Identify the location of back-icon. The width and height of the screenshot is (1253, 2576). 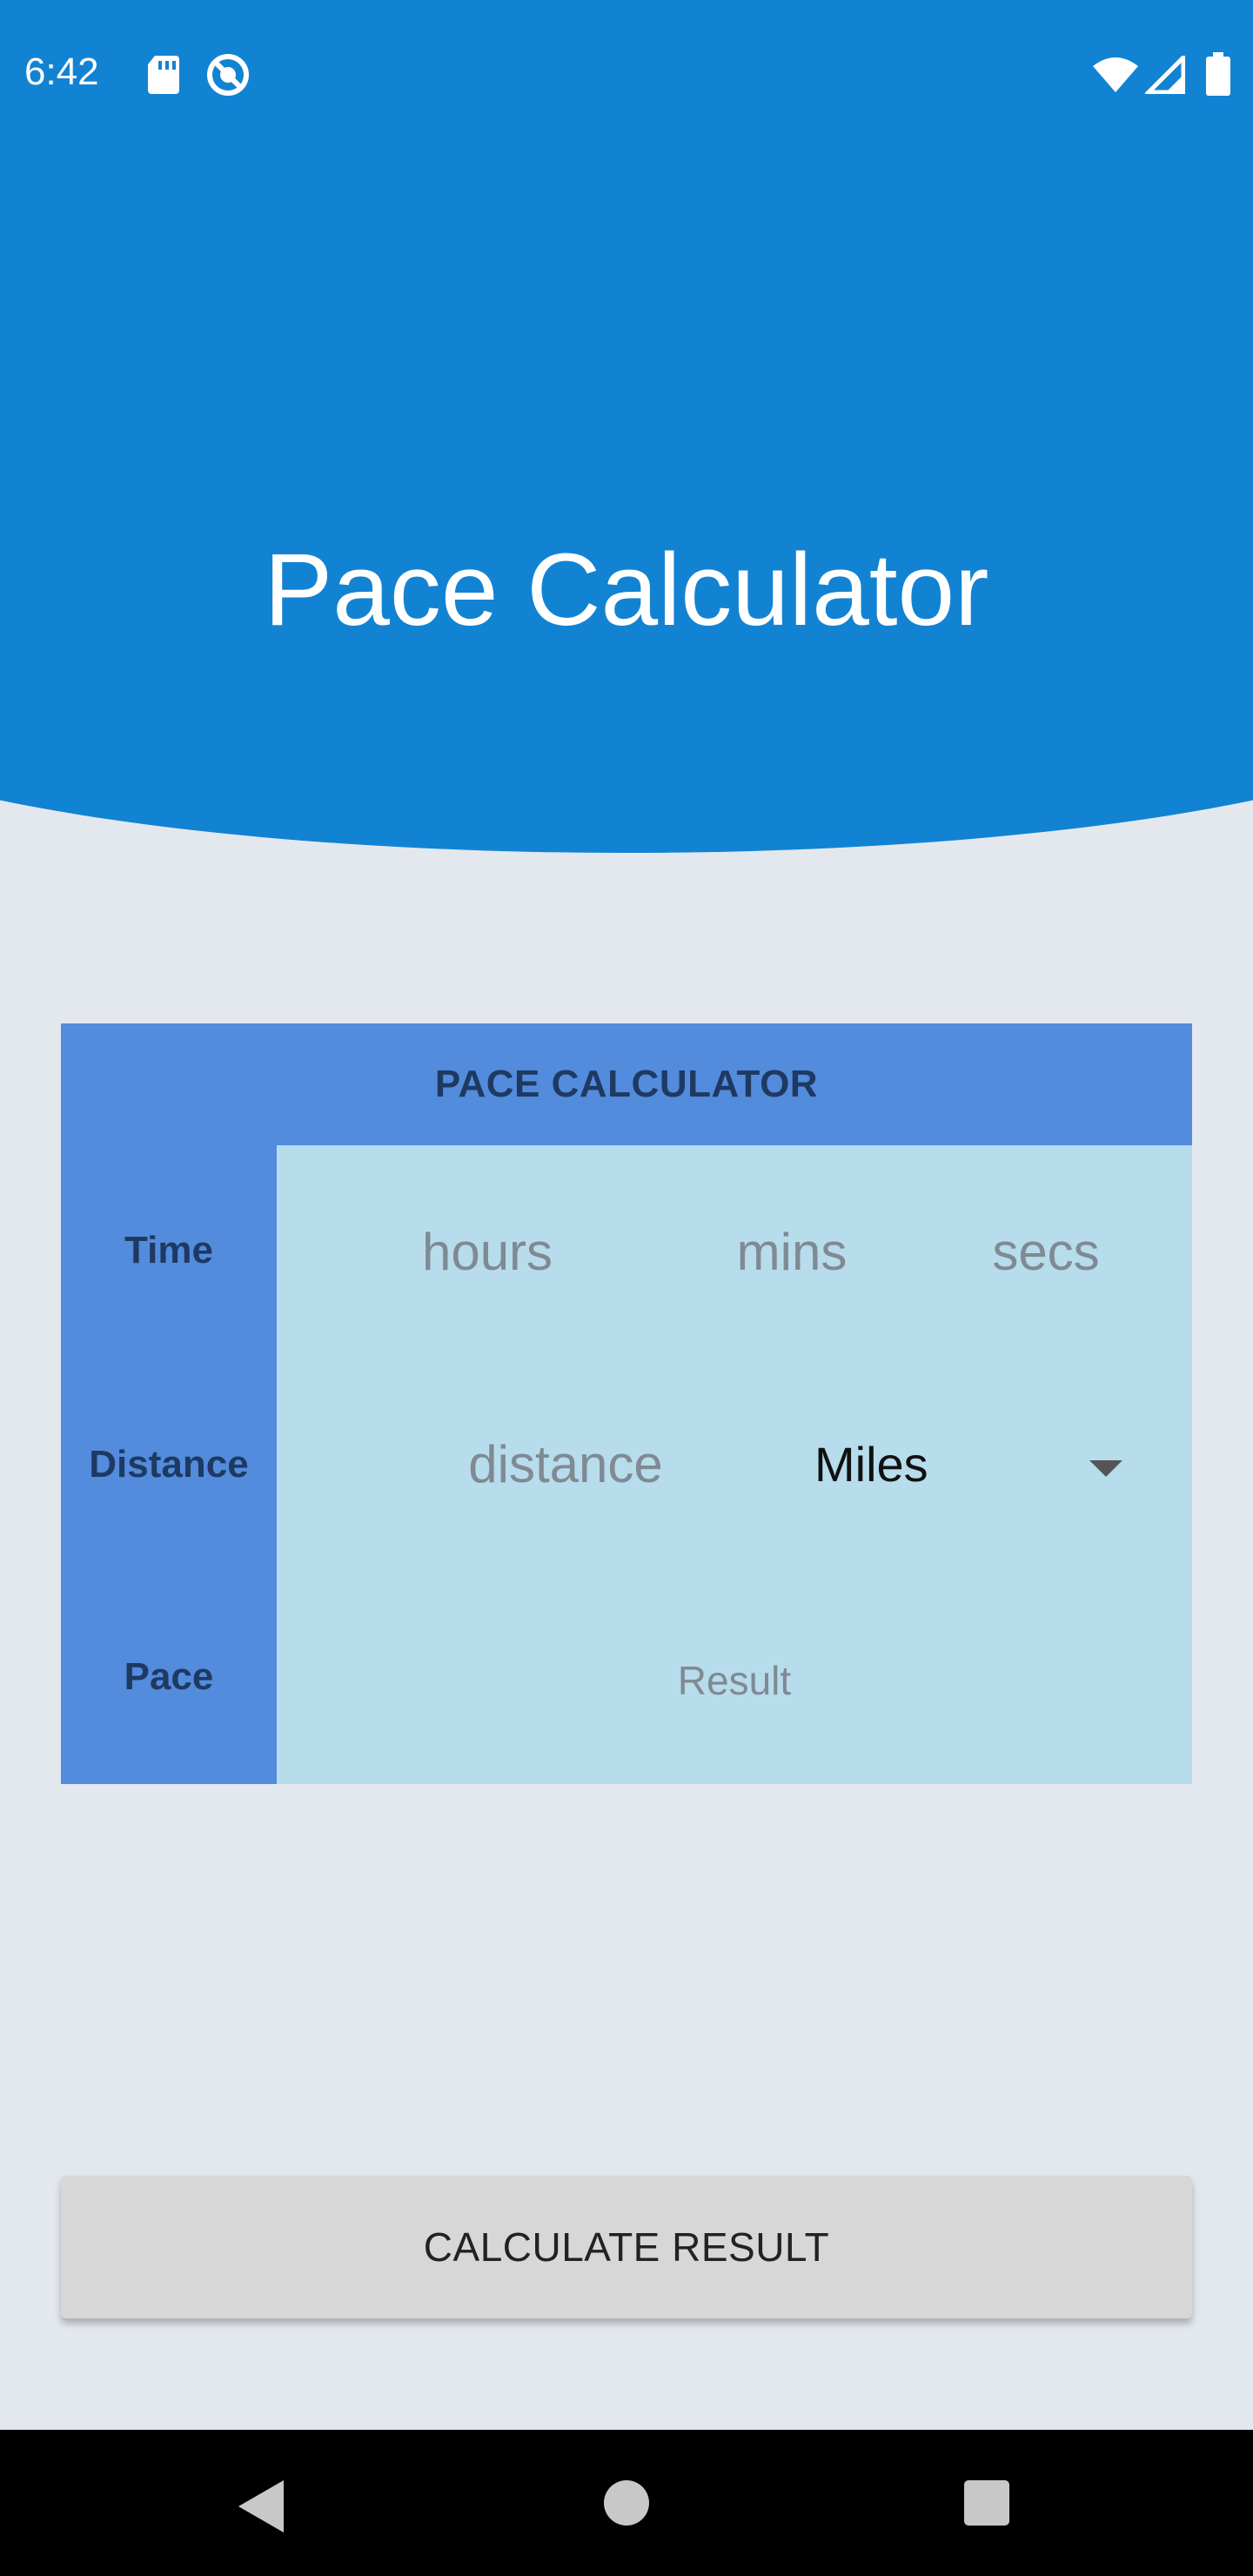
(261, 2506).